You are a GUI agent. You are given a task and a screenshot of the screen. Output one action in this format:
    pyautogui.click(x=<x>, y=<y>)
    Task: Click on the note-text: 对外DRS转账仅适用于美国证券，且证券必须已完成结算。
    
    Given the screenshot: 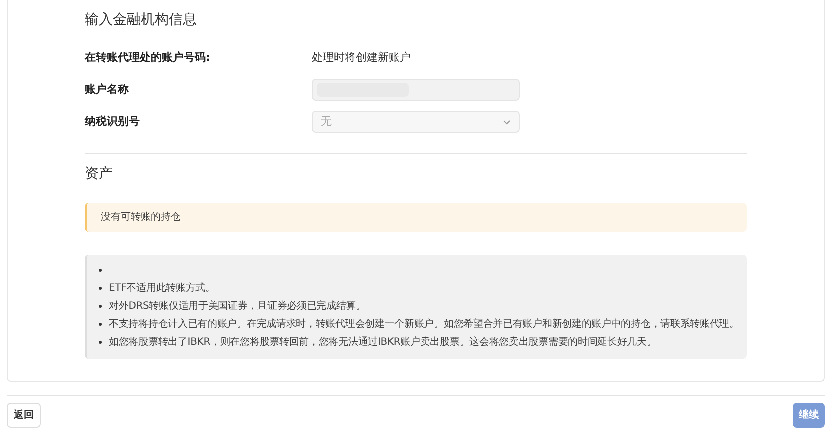 What is the action you would take?
    pyautogui.click(x=237, y=307)
    